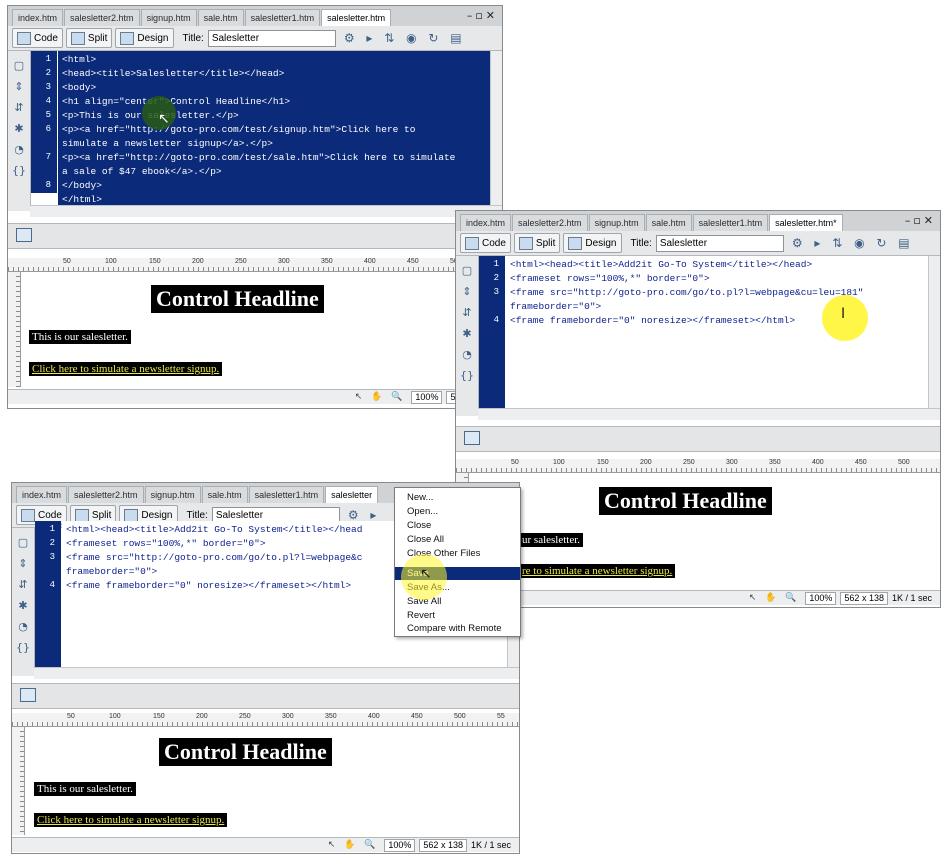 The width and height of the screenshot is (942, 854). I want to click on line-number: 8, so click(48, 185).